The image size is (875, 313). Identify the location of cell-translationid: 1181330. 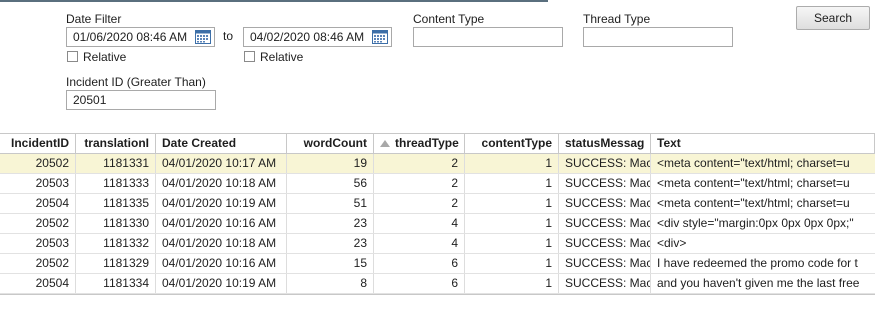
(116, 223).